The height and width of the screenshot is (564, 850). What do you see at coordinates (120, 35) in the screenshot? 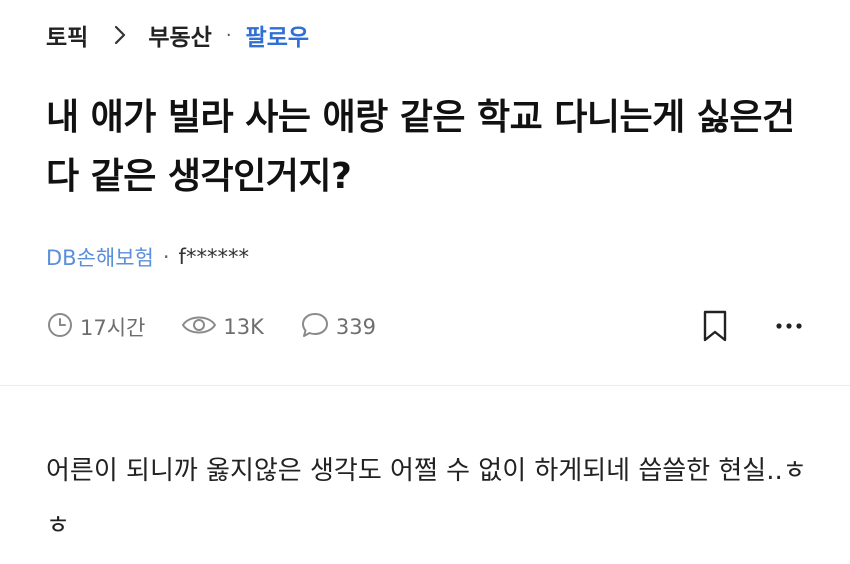
I see `chevron-right-icon` at bounding box center [120, 35].